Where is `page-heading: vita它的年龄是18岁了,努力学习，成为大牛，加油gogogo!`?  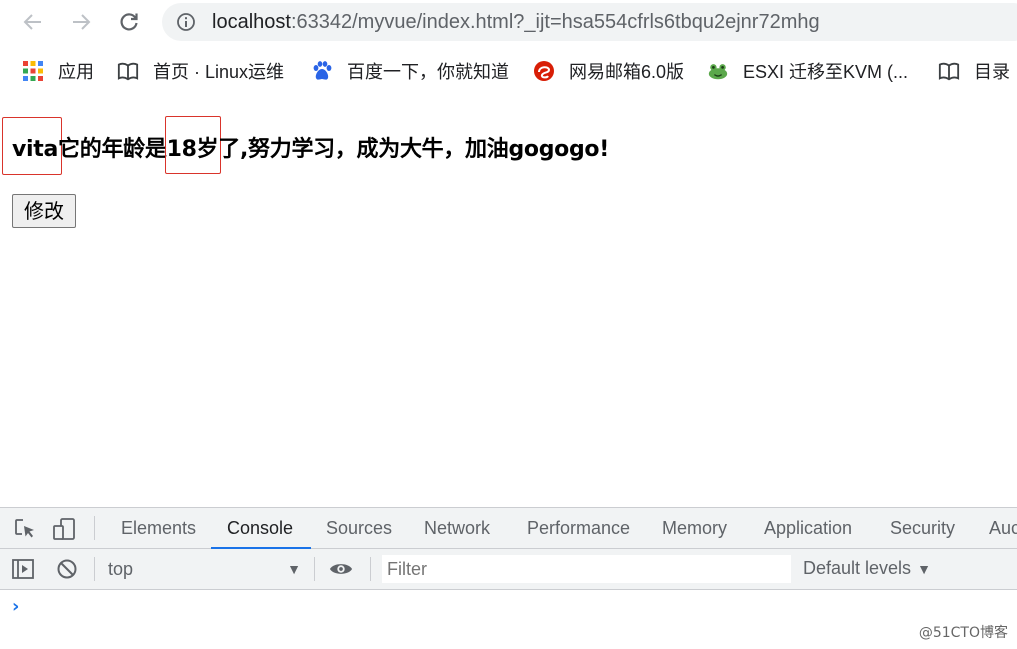 page-heading: vita它的年龄是18岁了,努力学习，成为大牛，加油gogogo! is located at coordinates (310, 147).